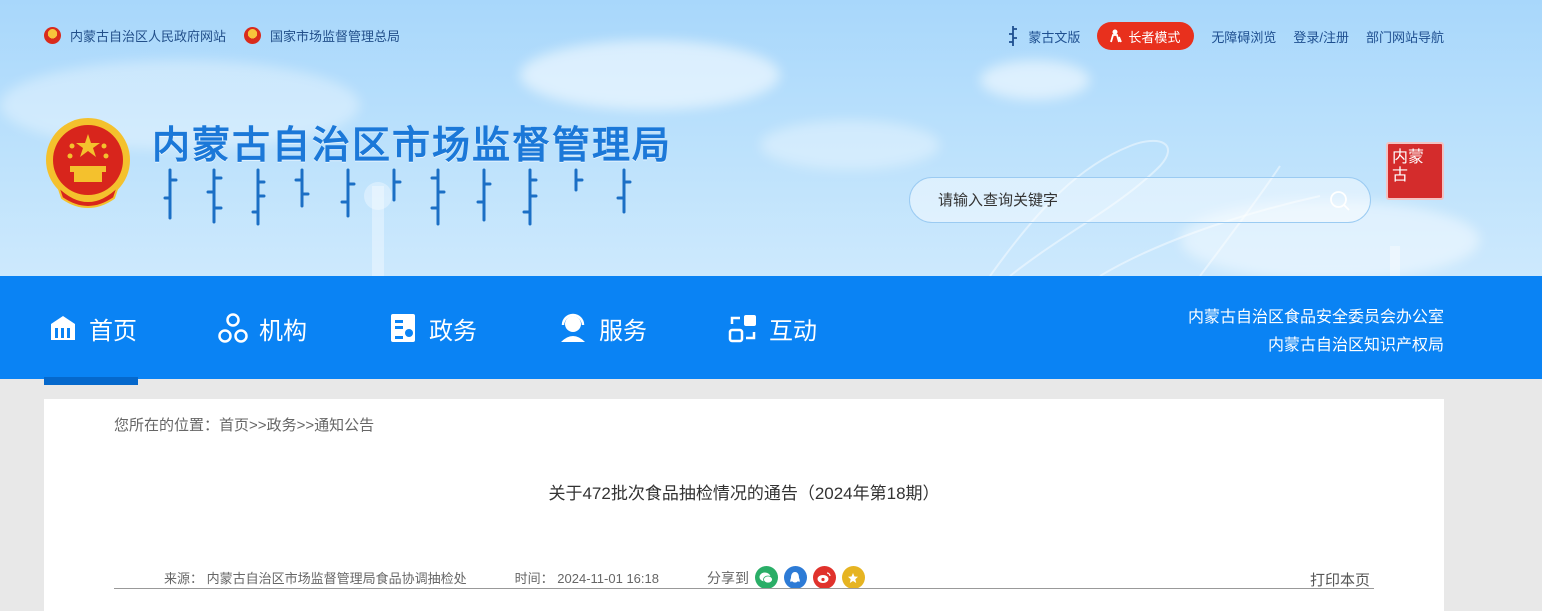 The height and width of the screenshot is (611, 1542). I want to click on food-safety-committee-link: 内蒙古自治区食品安全委员会办公室, so click(1316, 318).